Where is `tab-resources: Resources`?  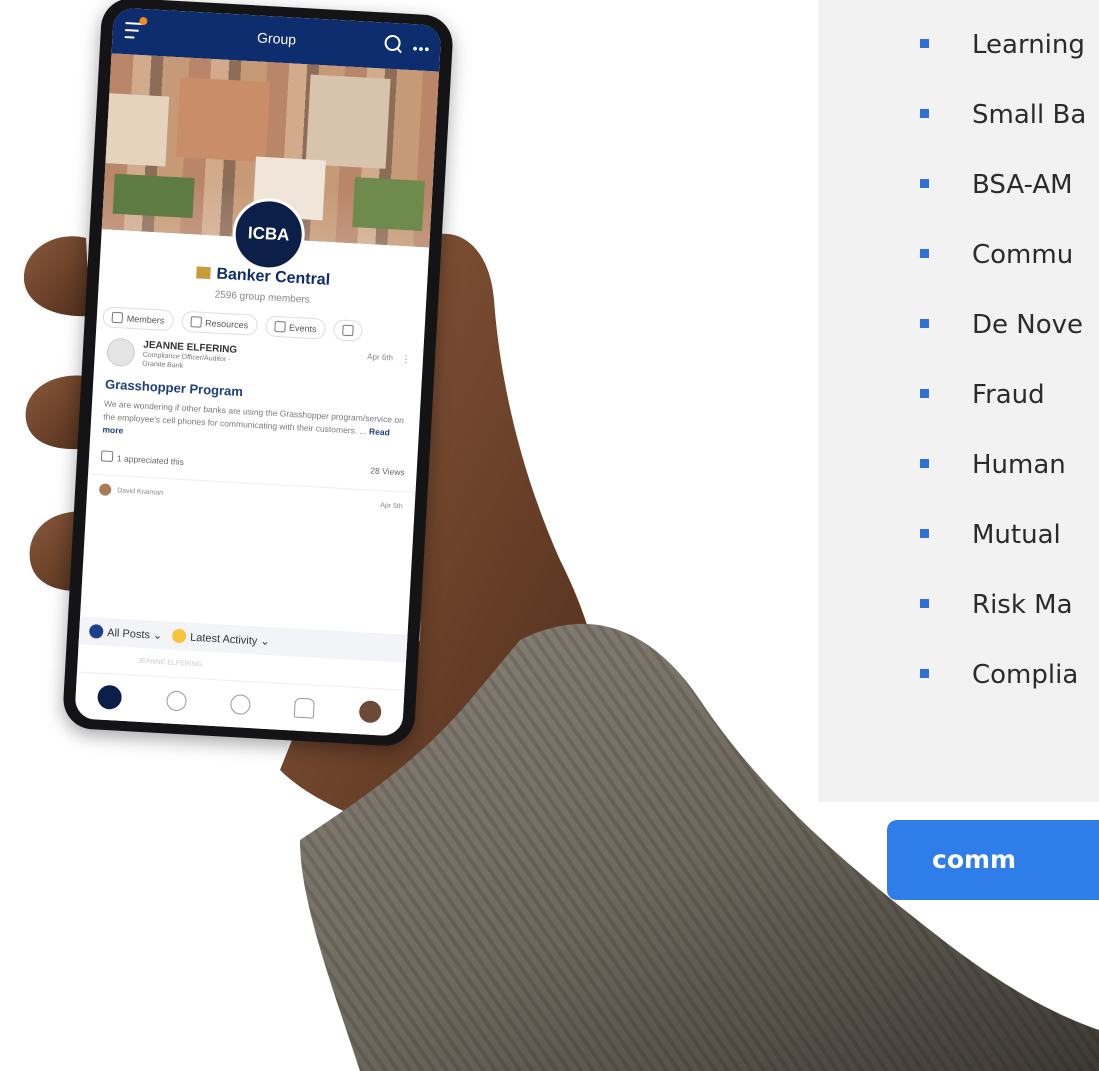
tab-resources: Resources is located at coordinates (219, 323).